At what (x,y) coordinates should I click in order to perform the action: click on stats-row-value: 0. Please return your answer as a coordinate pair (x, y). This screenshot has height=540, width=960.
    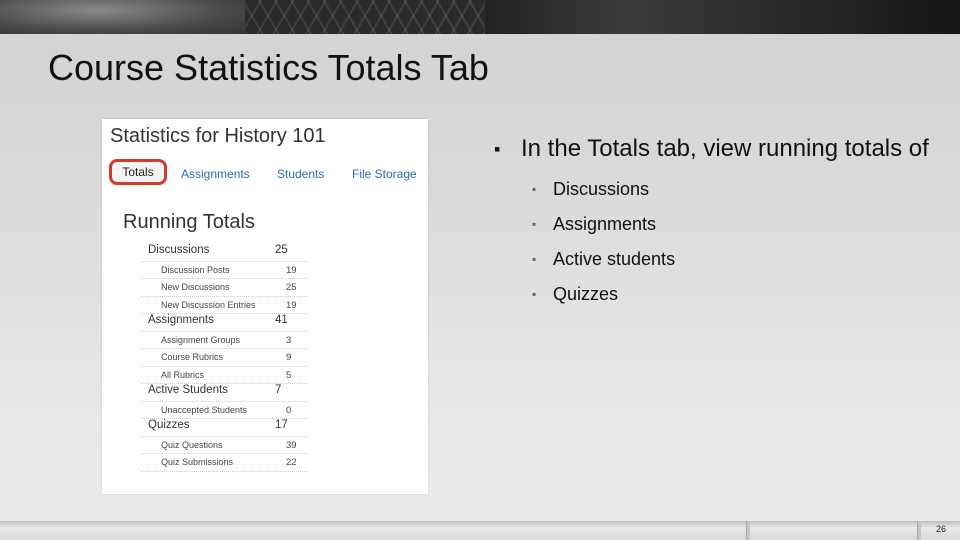
    Looking at the image, I should click on (289, 410).